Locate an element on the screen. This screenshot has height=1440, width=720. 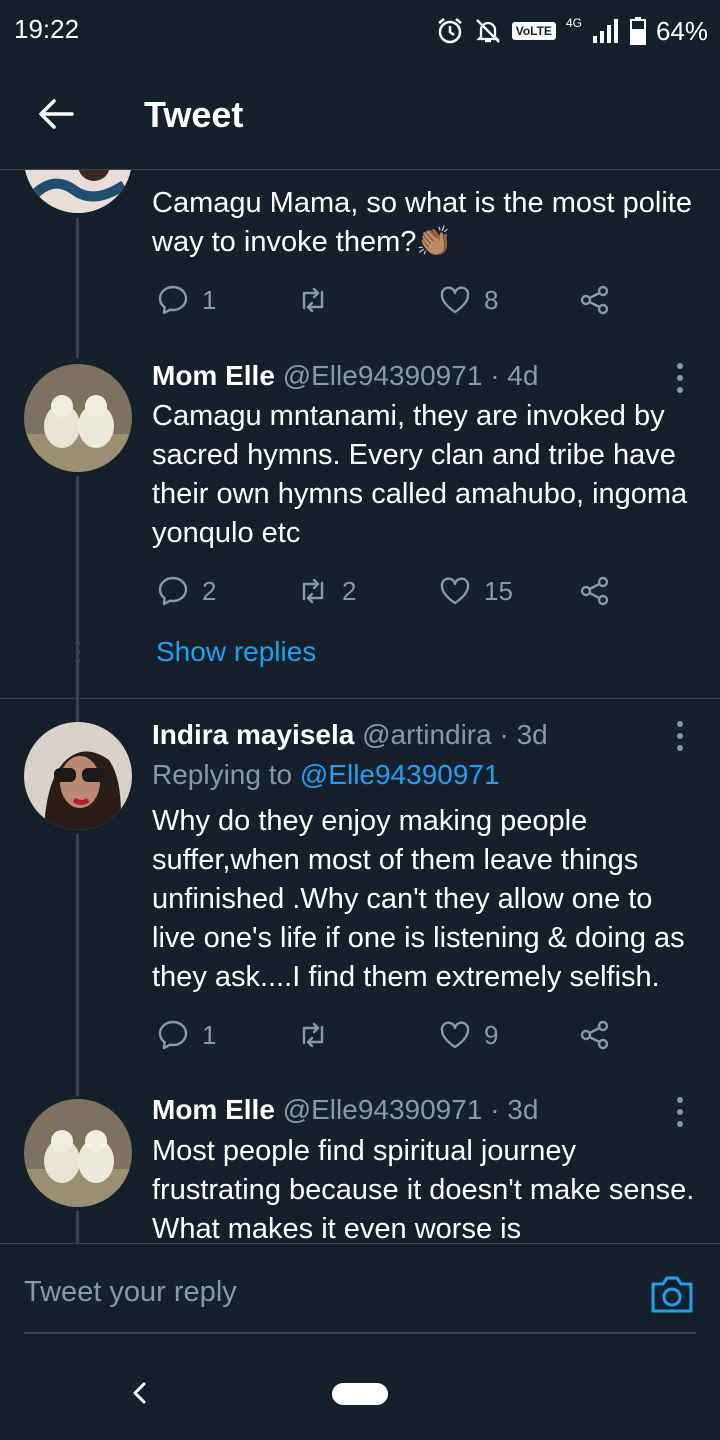
show-replies-link: Show replies is located at coordinates (236, 652).